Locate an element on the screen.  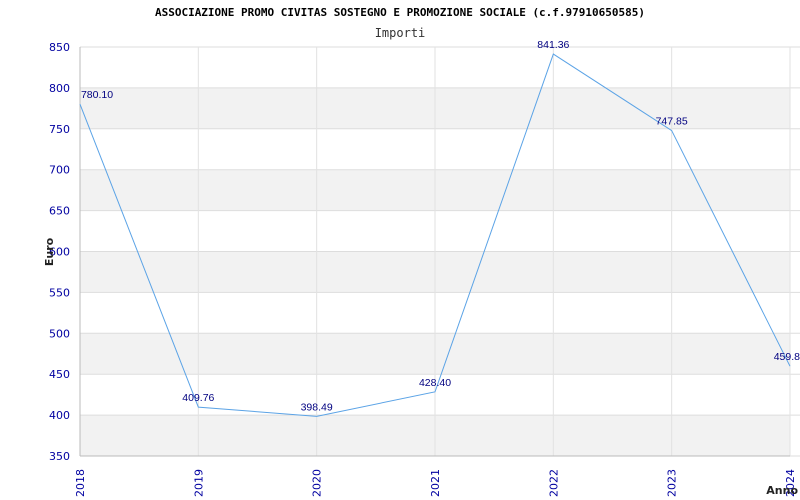
chart-subtitle: Importi is located at coordinates (400, 33).